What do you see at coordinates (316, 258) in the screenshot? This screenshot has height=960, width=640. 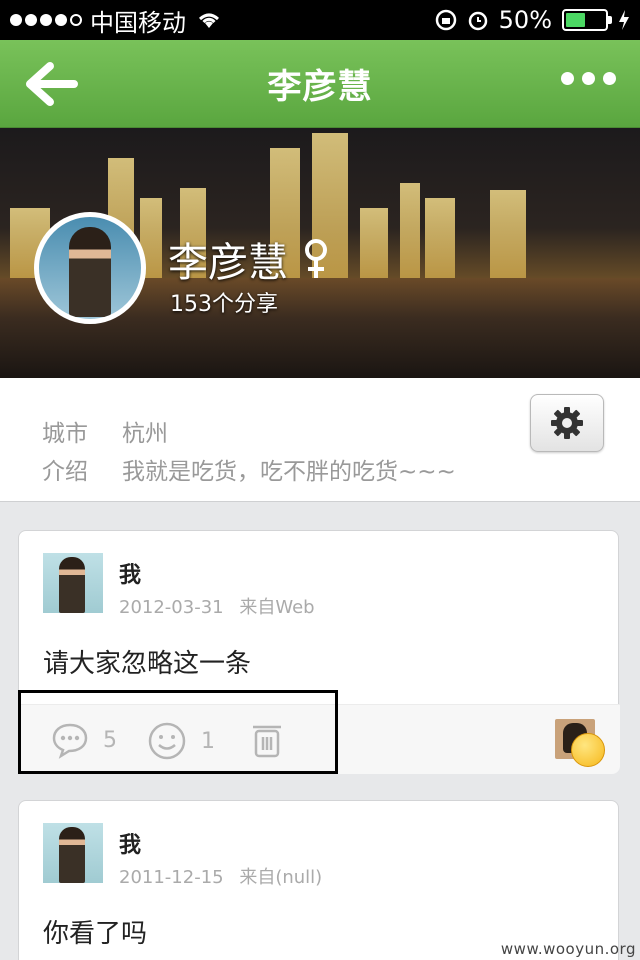 I see `female-icon` at bounding box center [316, 258].